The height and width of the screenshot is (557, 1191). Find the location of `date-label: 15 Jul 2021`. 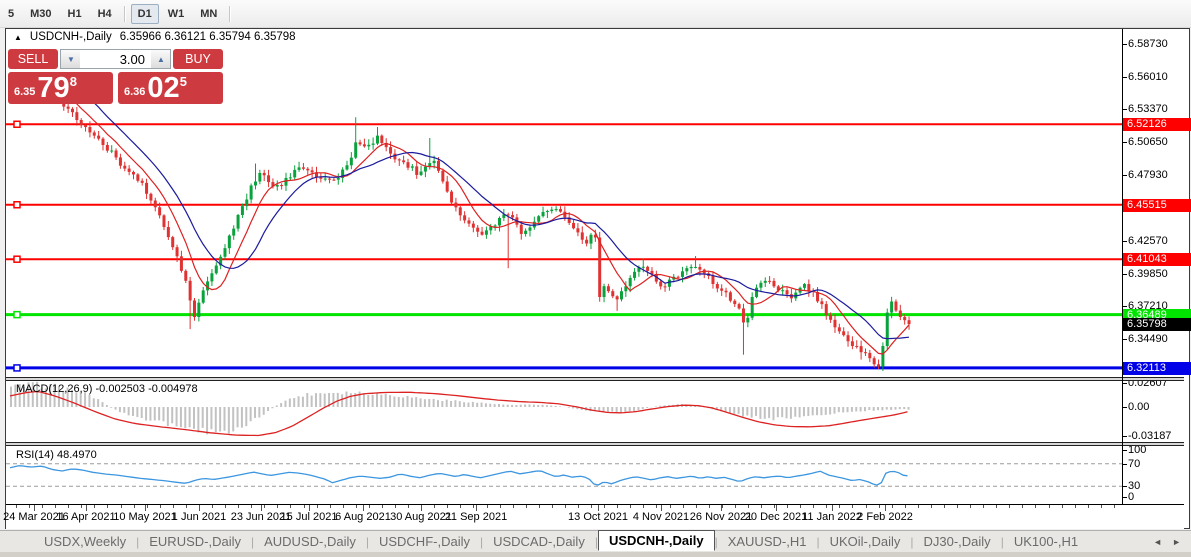

date-label: 15 Jul 2021 is located at coordinates (309, 517).